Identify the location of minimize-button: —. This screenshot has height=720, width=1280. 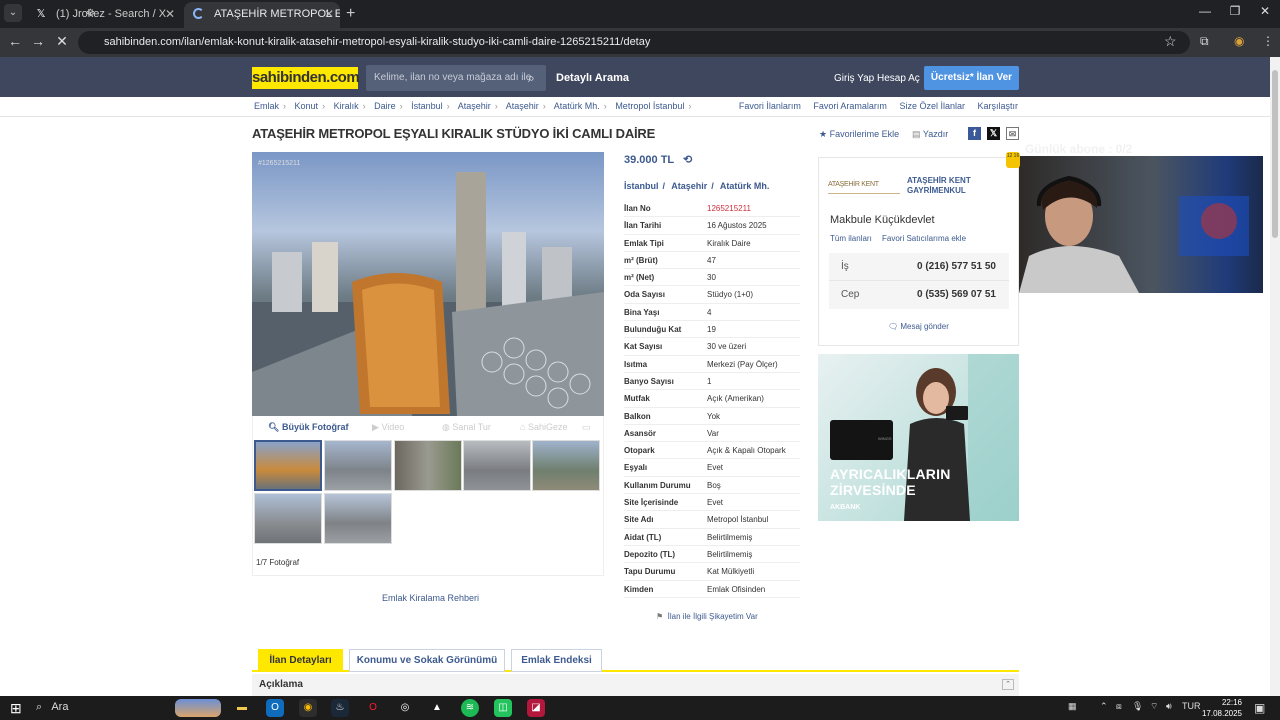
(1205, 11).